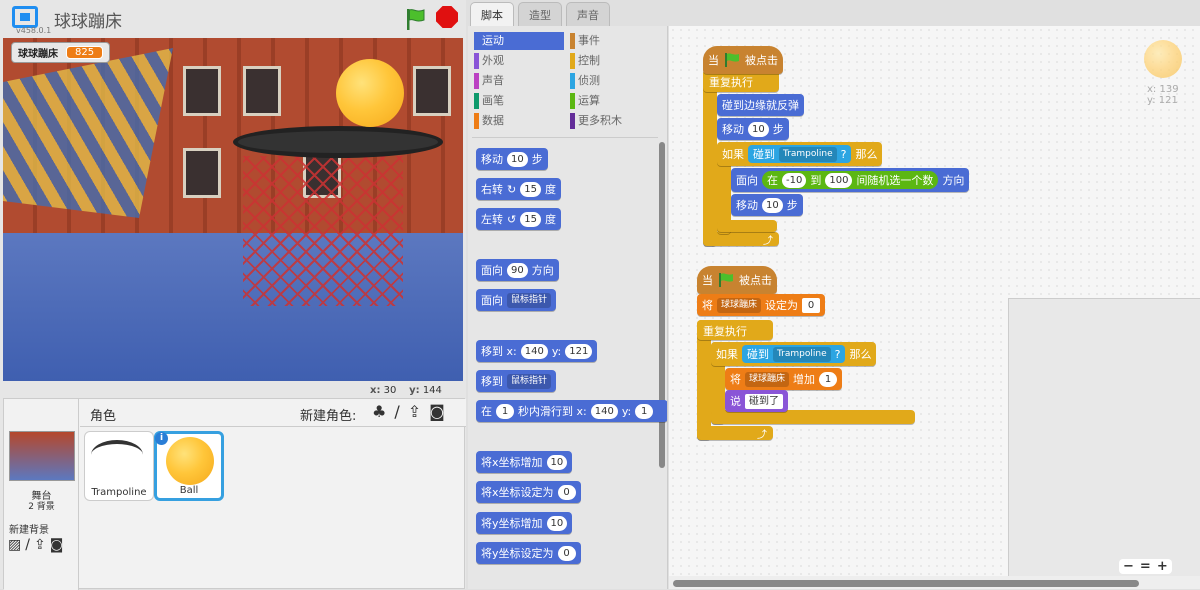  What do you see at coordinates (34, 30) in the screenshot?
I see `version-label: v458.0.1` at bounding box center [34, 30].